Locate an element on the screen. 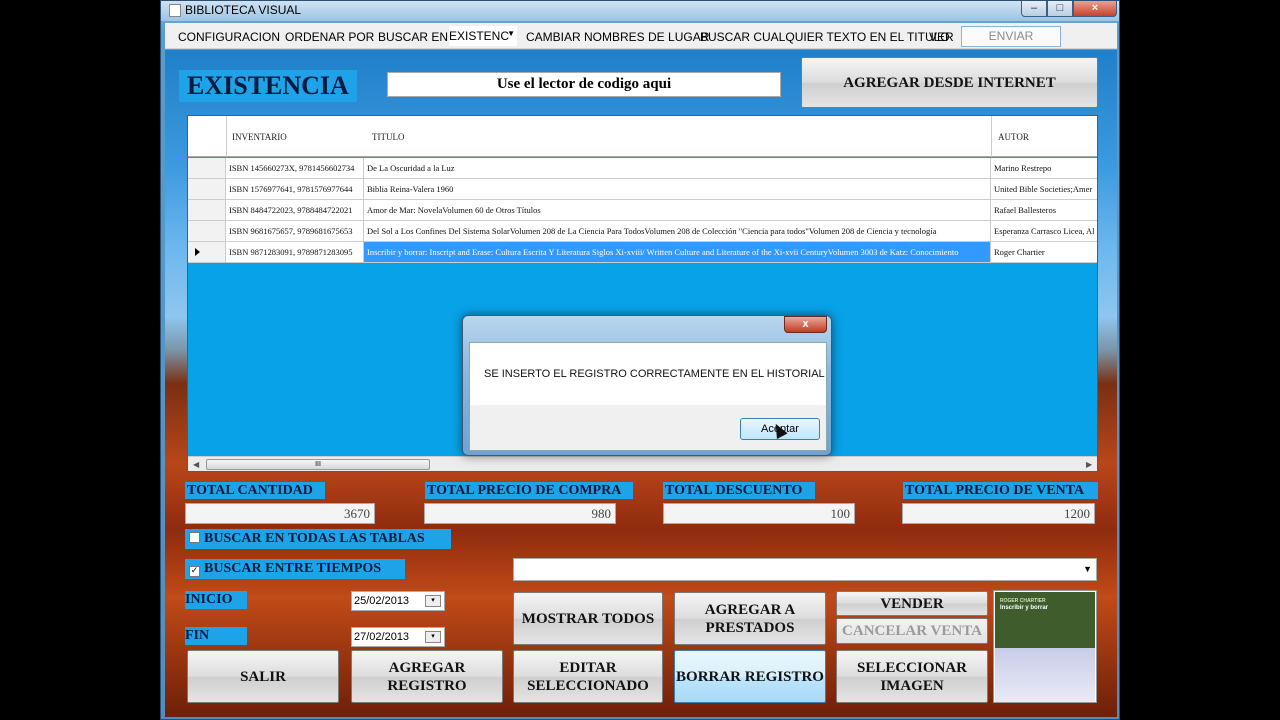  cell-autor: Marino Restrepo is located at coordinates (1044, 168).